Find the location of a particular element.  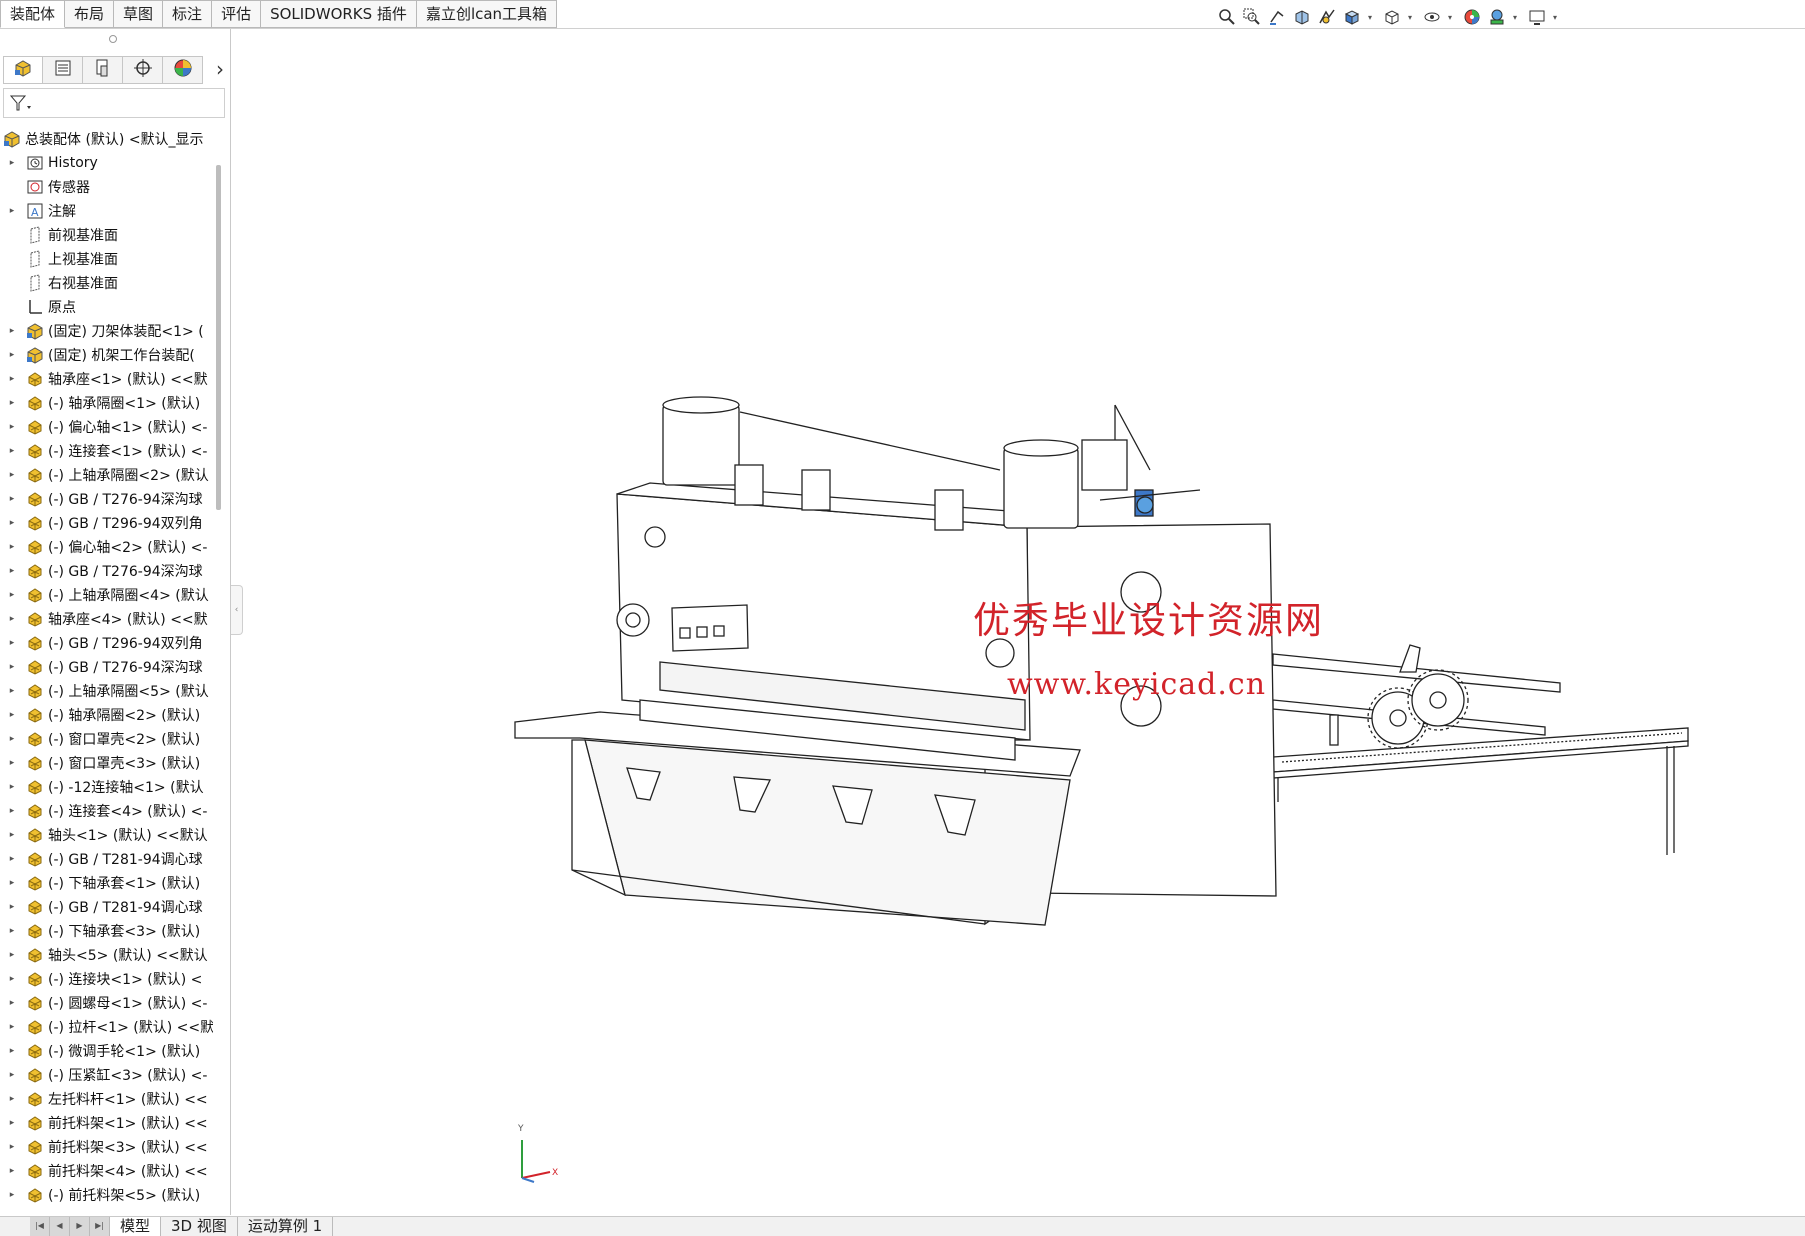

tree-item: ▸ 轴承座<4> (默认) <<默 is located at coordinates (107, 619).